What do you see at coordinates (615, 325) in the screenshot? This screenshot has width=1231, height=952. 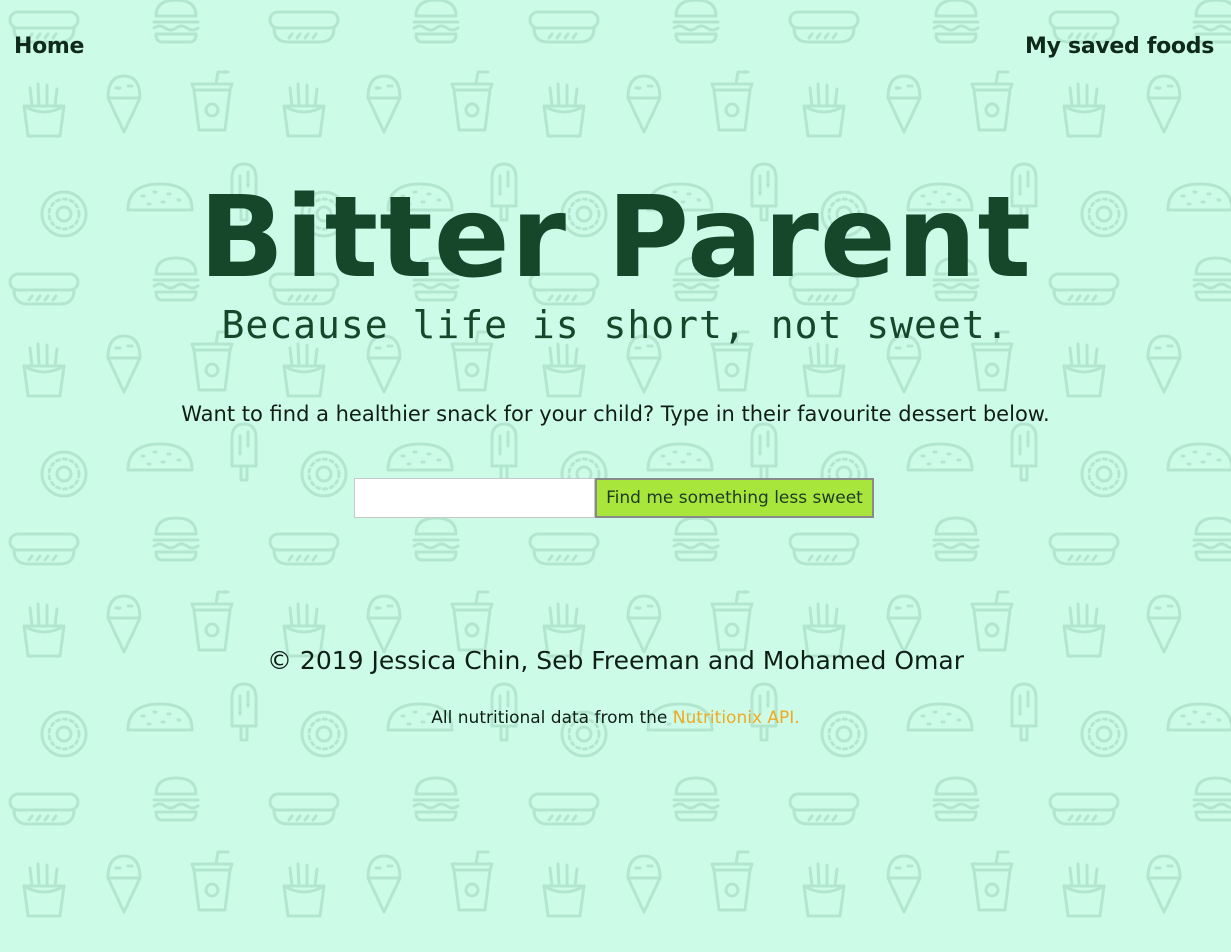 I see `tagline: Because life is short, not sweet.` at bounding box center [615, 325].